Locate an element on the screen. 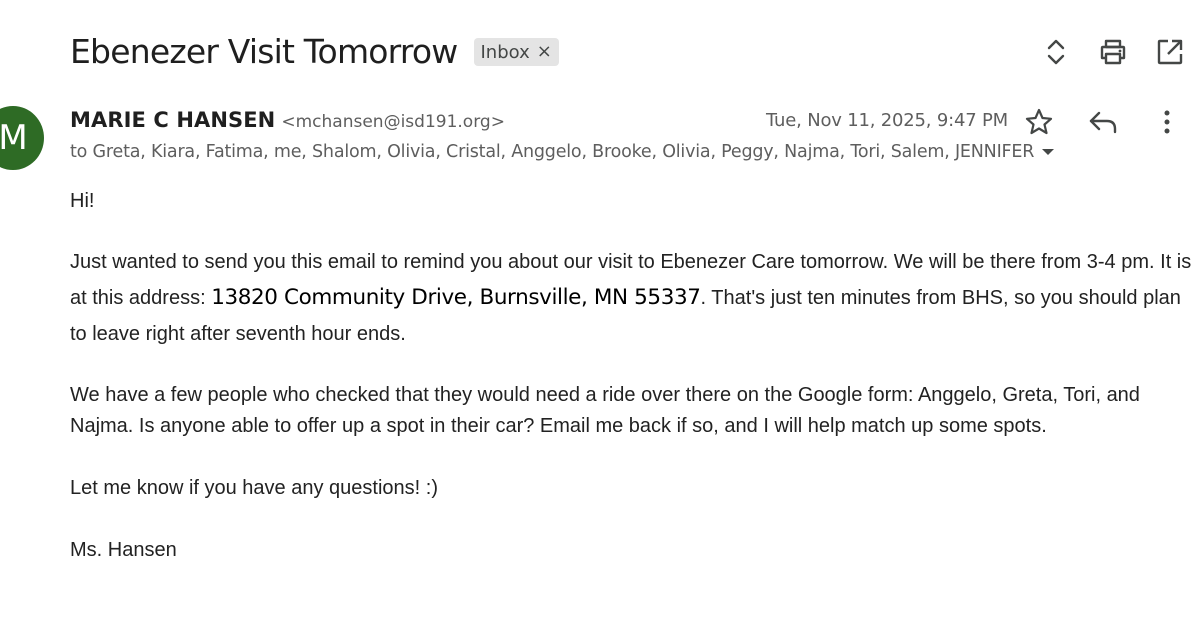 Image resolution: width=1201 pixels, height=643 pixels. star-icon is located at coordinates (1039, 122).